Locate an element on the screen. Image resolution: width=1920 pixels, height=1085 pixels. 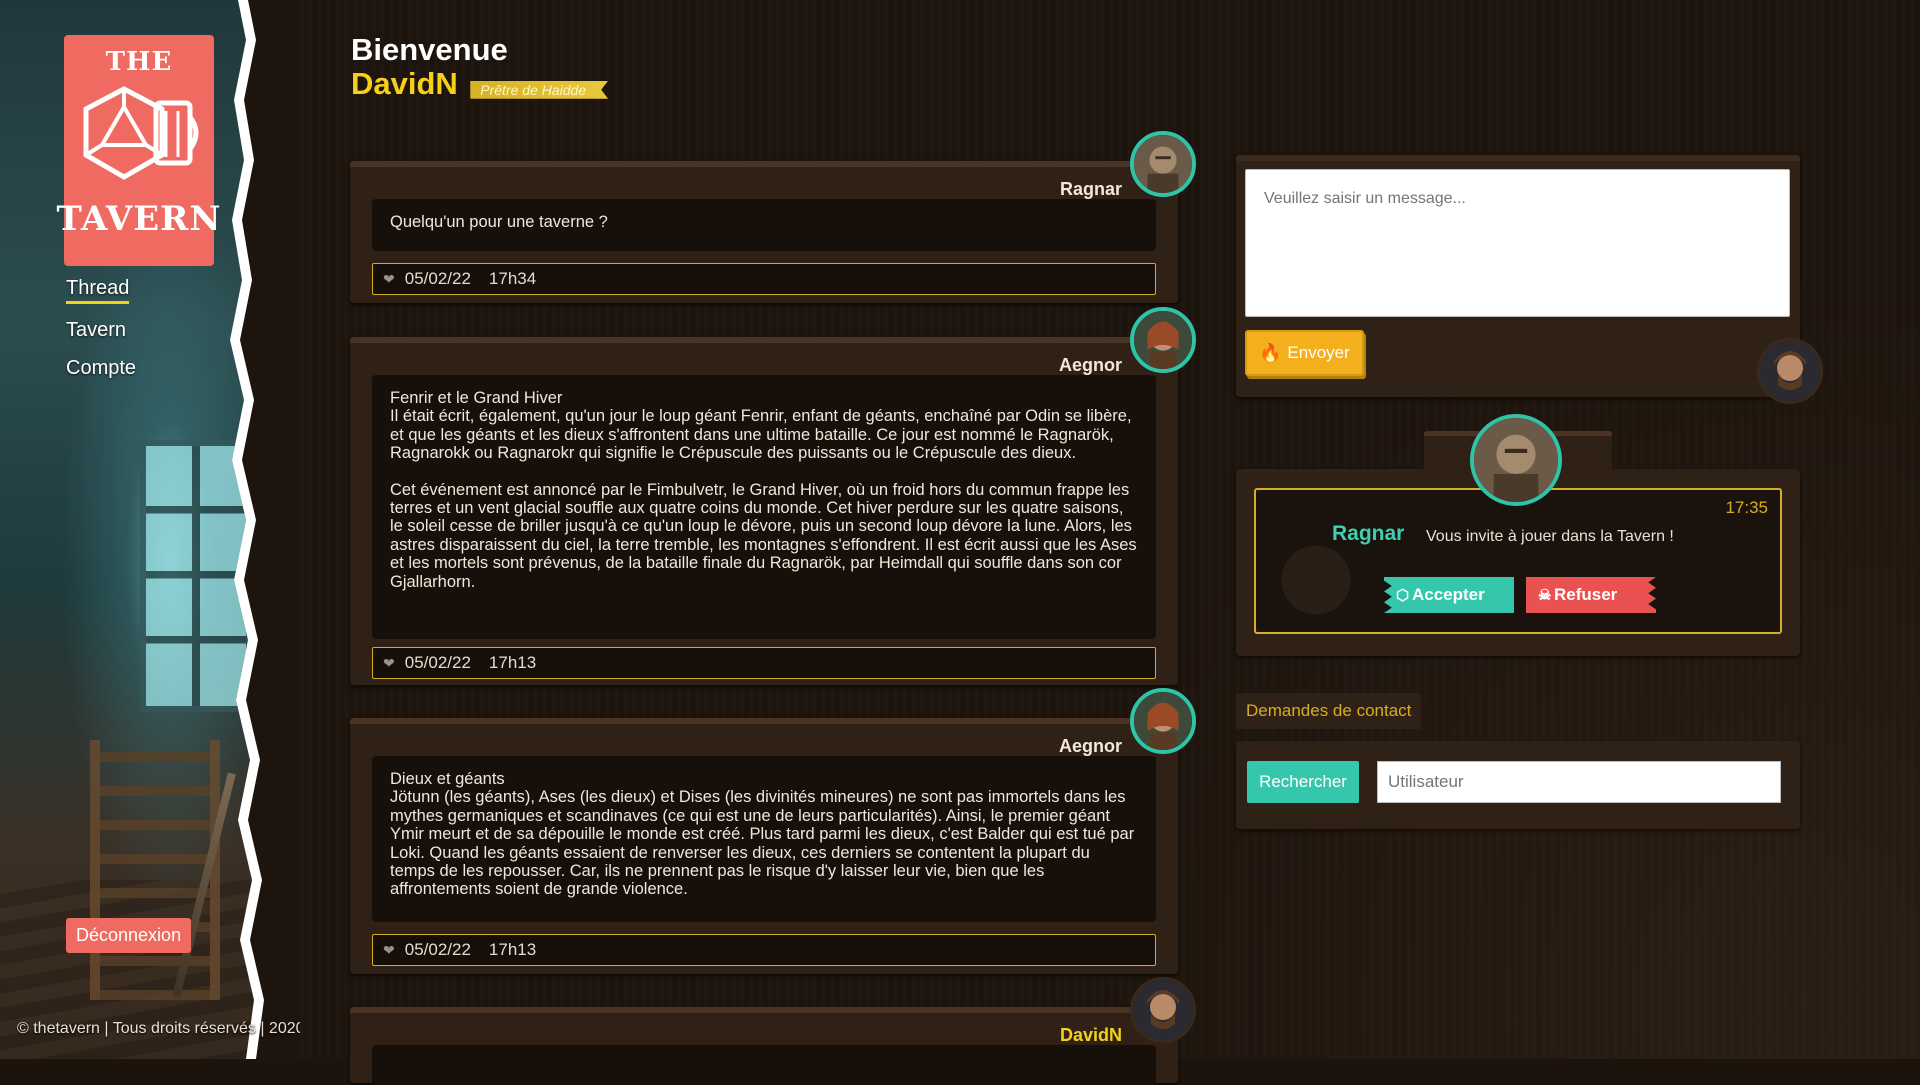
nav-item-tavern: Tavern is located at coordinates (101, 330).